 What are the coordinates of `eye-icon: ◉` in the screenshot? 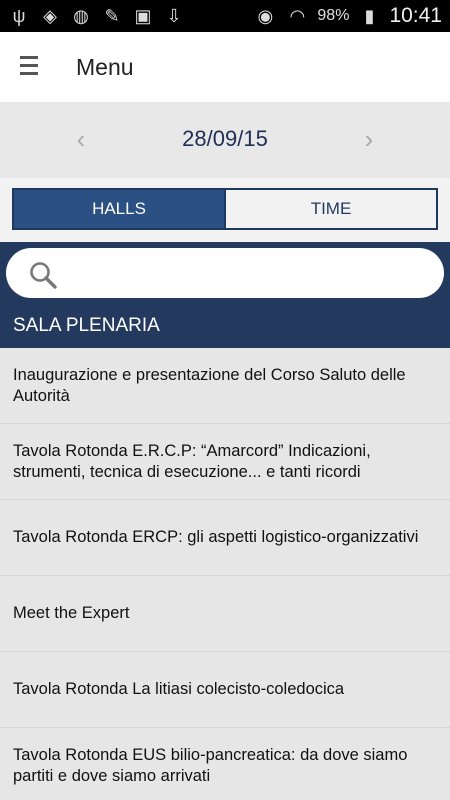 It's located at (265, 16).